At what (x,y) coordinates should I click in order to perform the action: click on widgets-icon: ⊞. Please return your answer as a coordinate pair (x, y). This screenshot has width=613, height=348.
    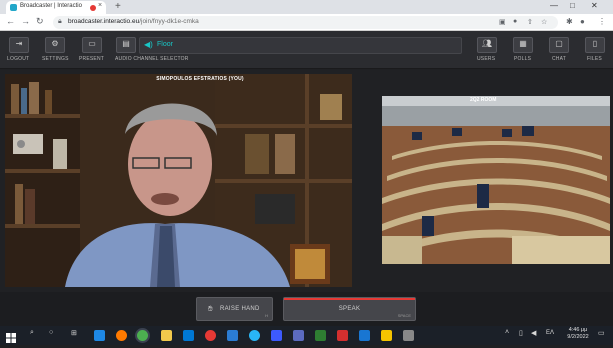
    Looking at the image, I should click on (74, 333).